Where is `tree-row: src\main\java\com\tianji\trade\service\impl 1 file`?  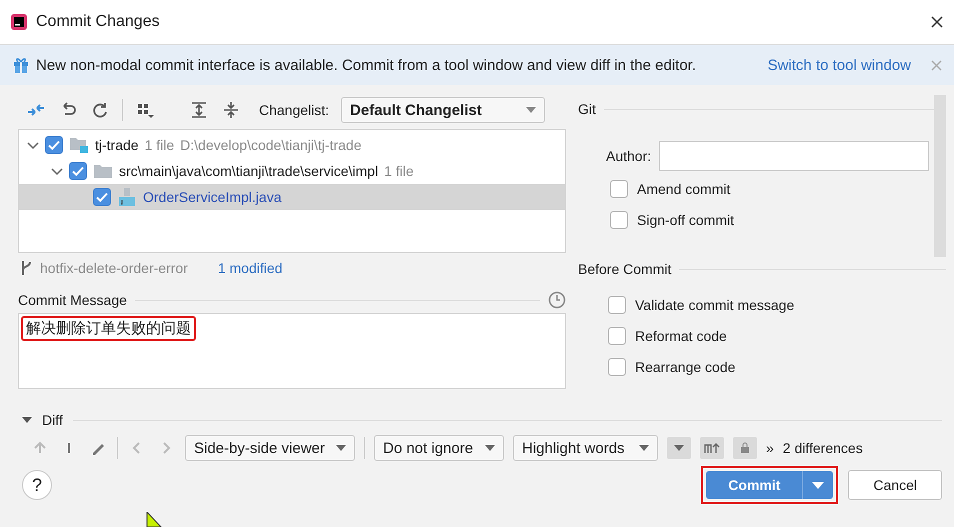 tree-row: src\main\java\com\tianji\trade\service\impl 1 file is located at coordinates (292, 171).